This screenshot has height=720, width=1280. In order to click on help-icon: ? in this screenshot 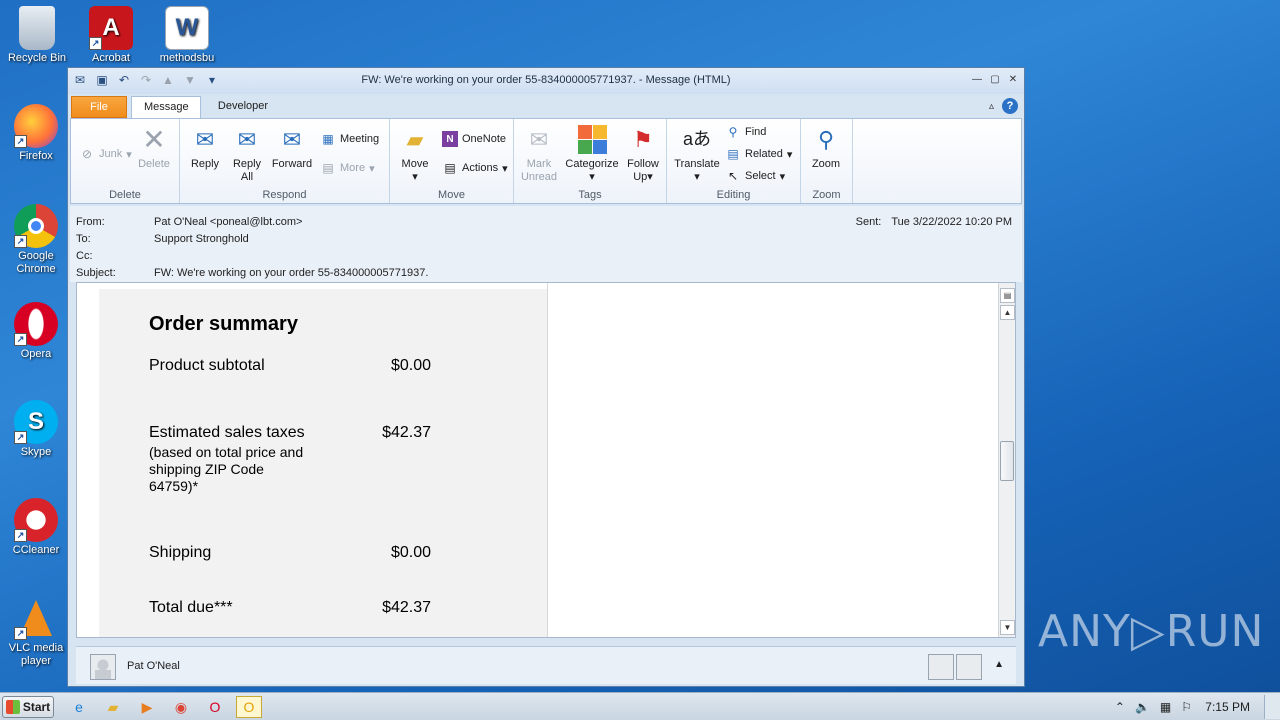, I will do `click(1010, 106)`.